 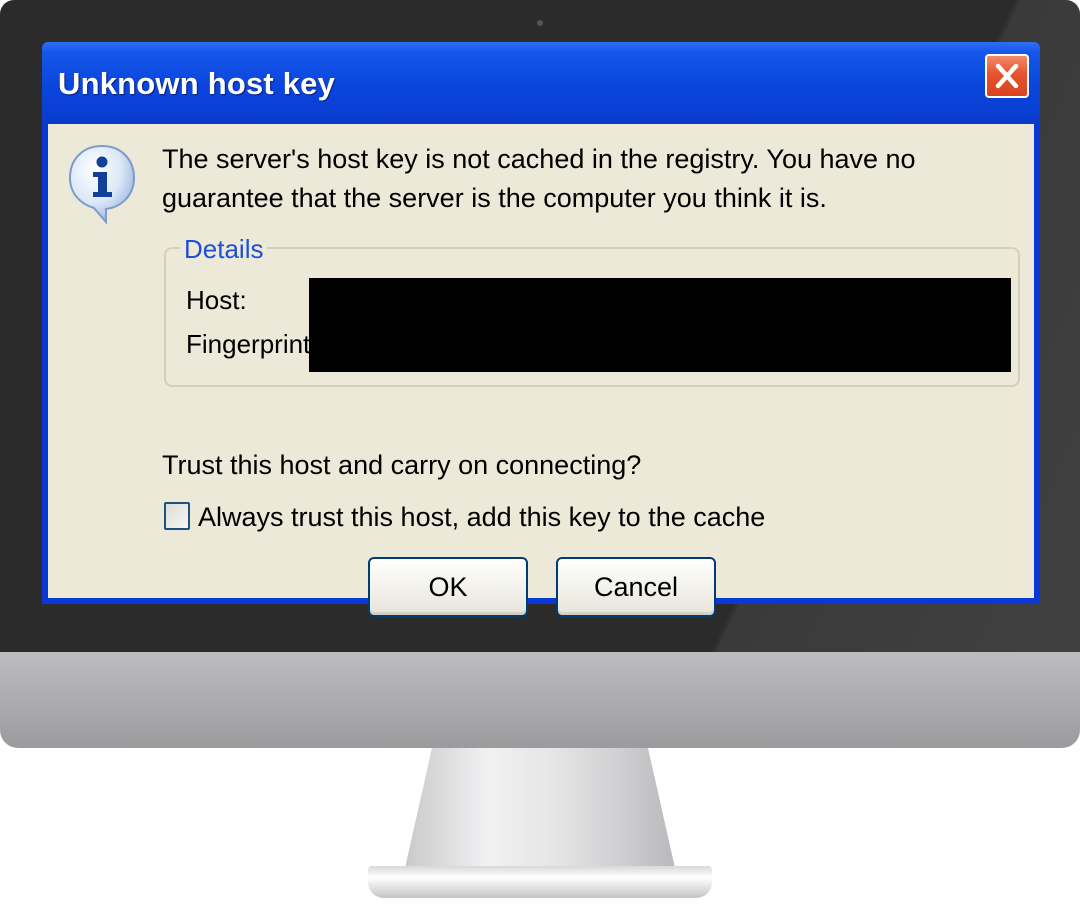 What do you see at coordinates (216, 300) in the screenshot?
I see `host-label: Host:` at bounding box center [216, 300].